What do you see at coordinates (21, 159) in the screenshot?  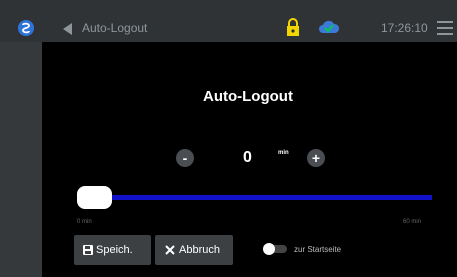 I see `sidebar` at bounding box center [21, 159].